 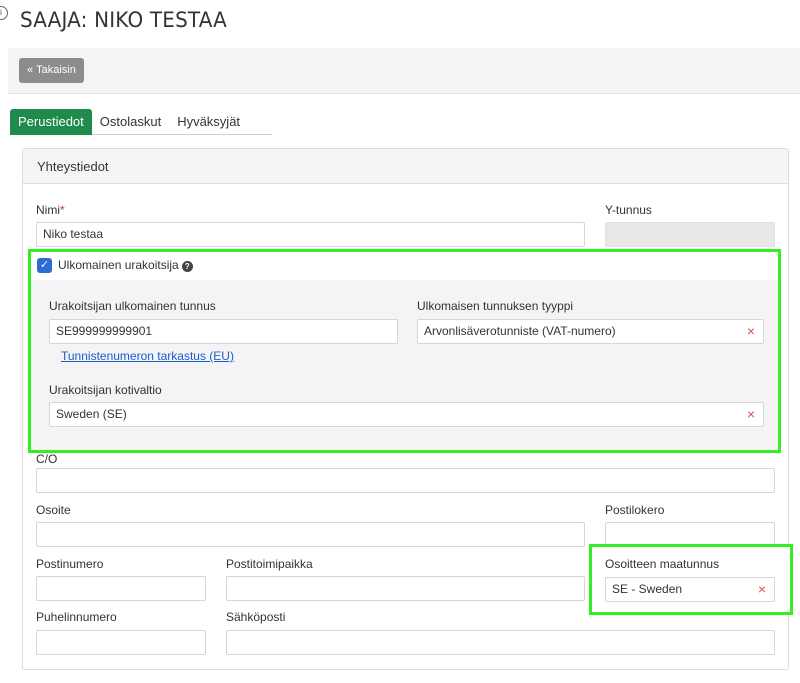 What do you see at coordinates (47, 459) in the screenshot?
I see `co-label: C/O` at bounding box center [47, 459].